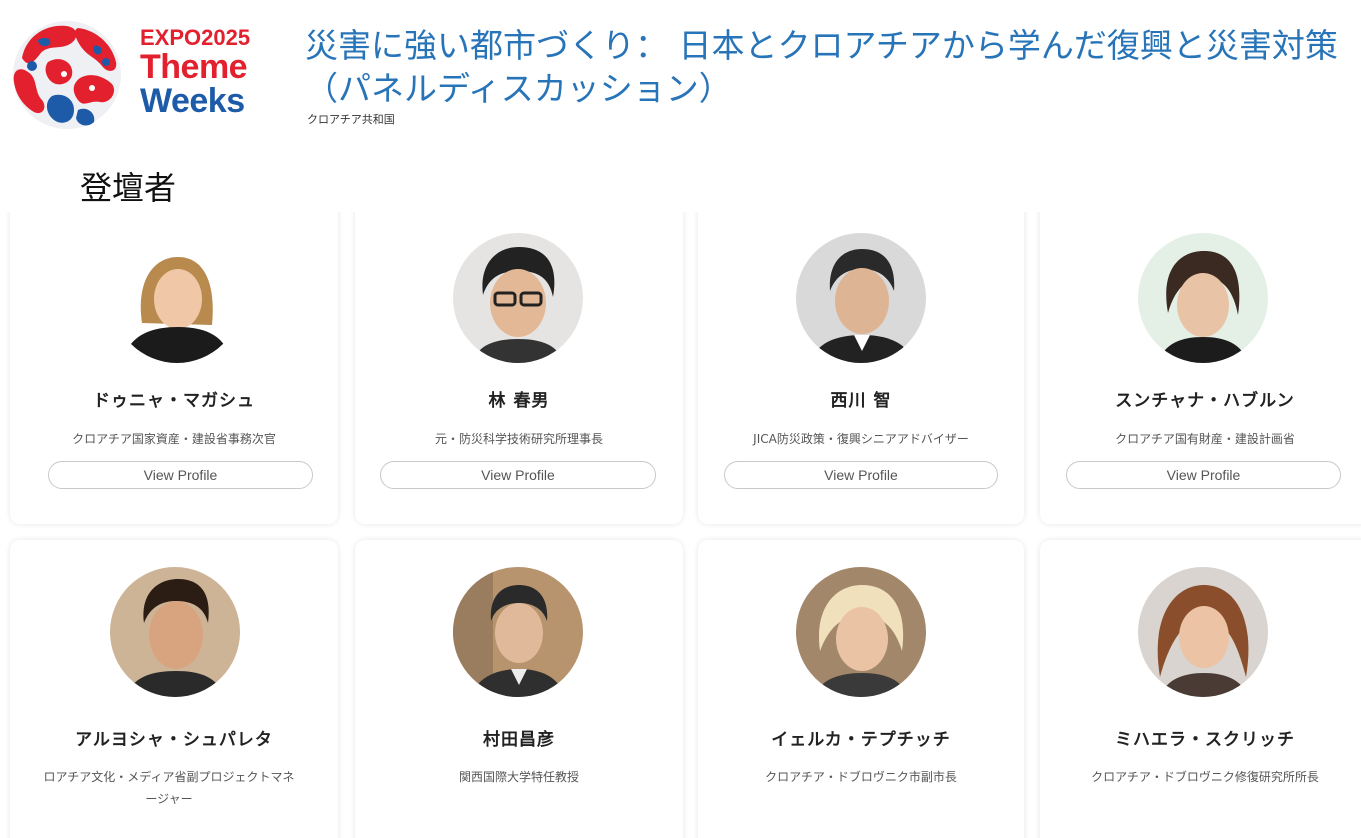  I want to click on event-country: クロアチア共和国, so click(351, 119).